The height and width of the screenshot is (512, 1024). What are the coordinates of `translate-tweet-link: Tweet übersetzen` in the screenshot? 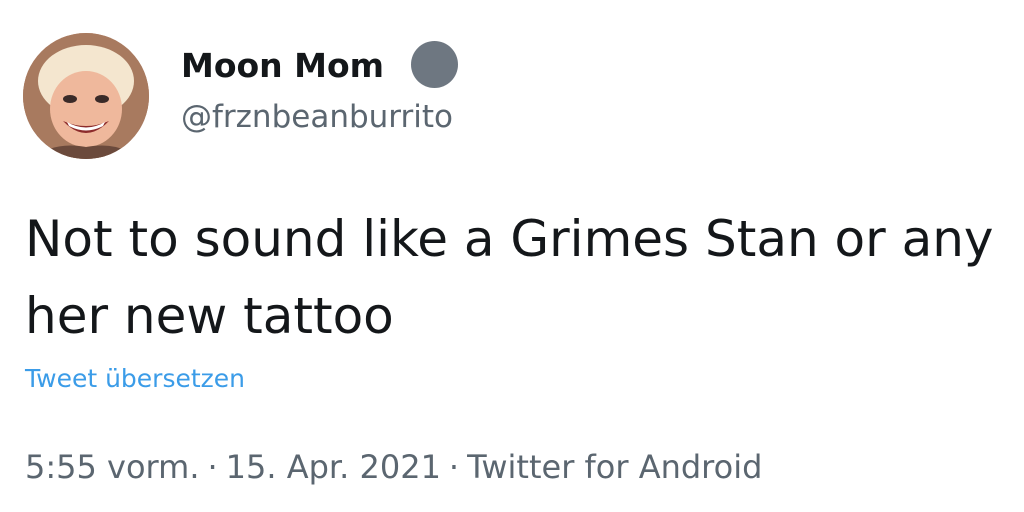 It's located at (135, 379).